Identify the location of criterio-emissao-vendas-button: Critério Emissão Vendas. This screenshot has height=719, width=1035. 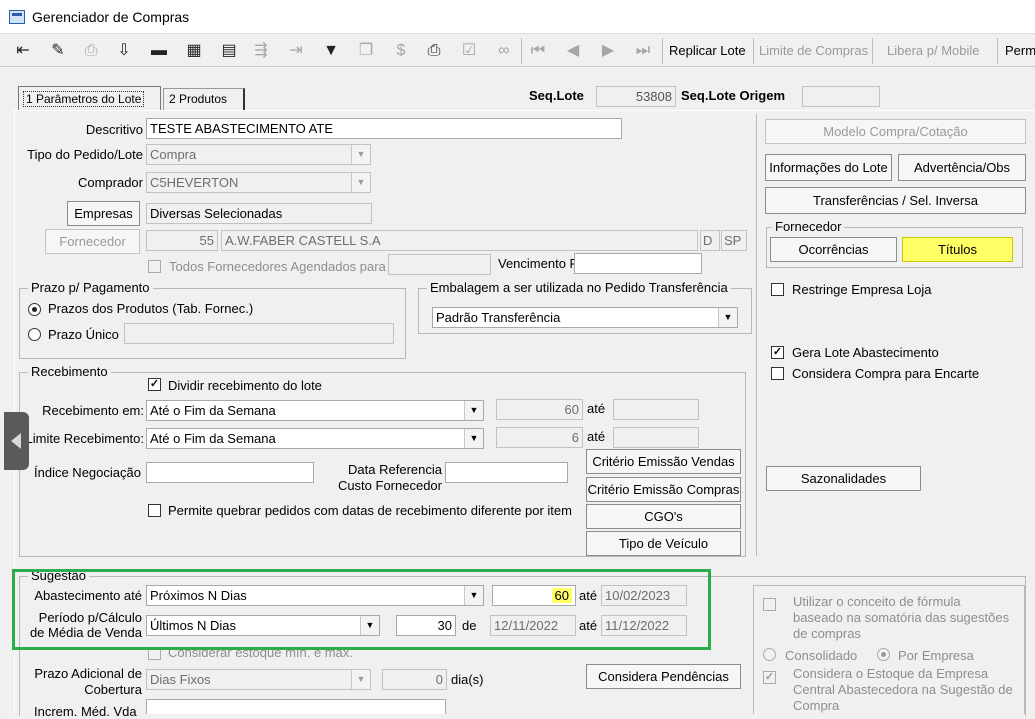
(663, 461).